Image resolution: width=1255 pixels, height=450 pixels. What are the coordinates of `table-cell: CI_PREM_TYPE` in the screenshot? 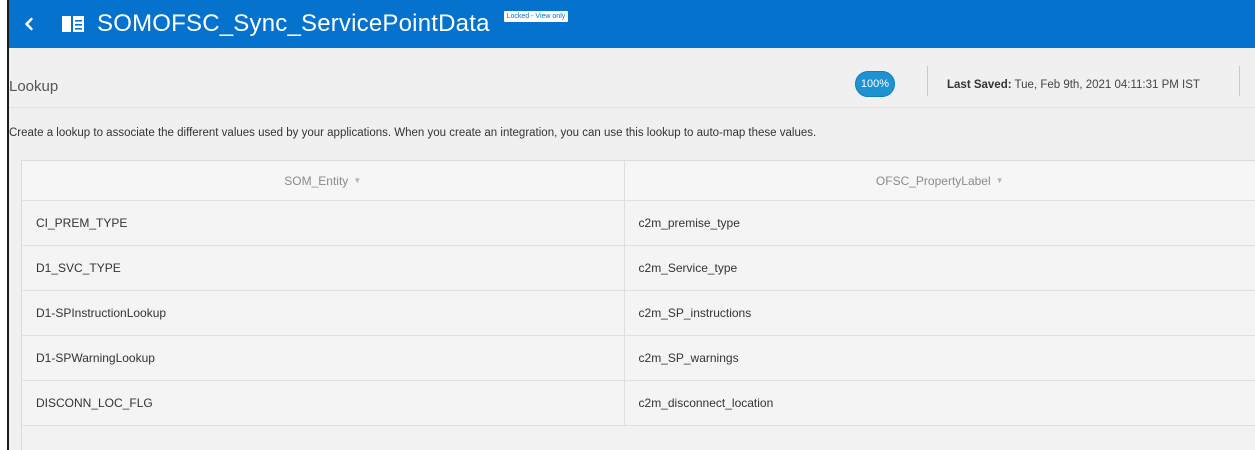 It's located at (323, 223).